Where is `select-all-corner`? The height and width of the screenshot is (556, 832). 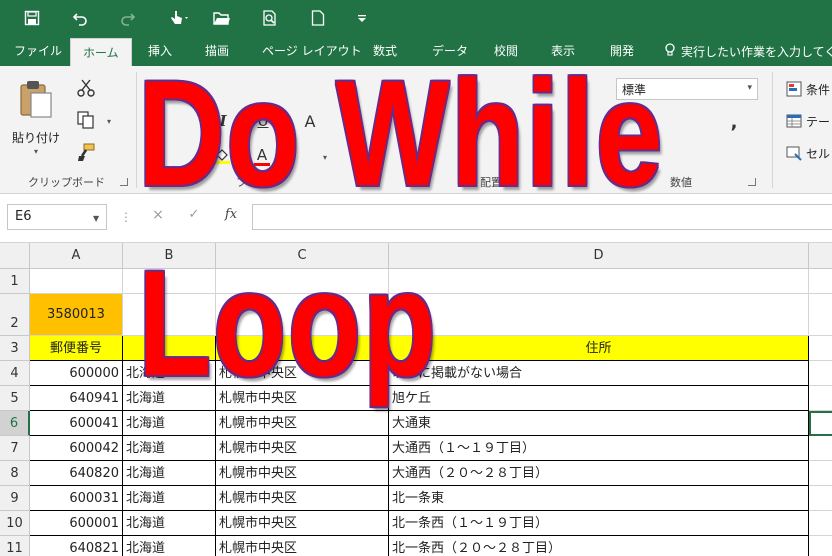 select-all-corner is located at coordinates (15, 256).